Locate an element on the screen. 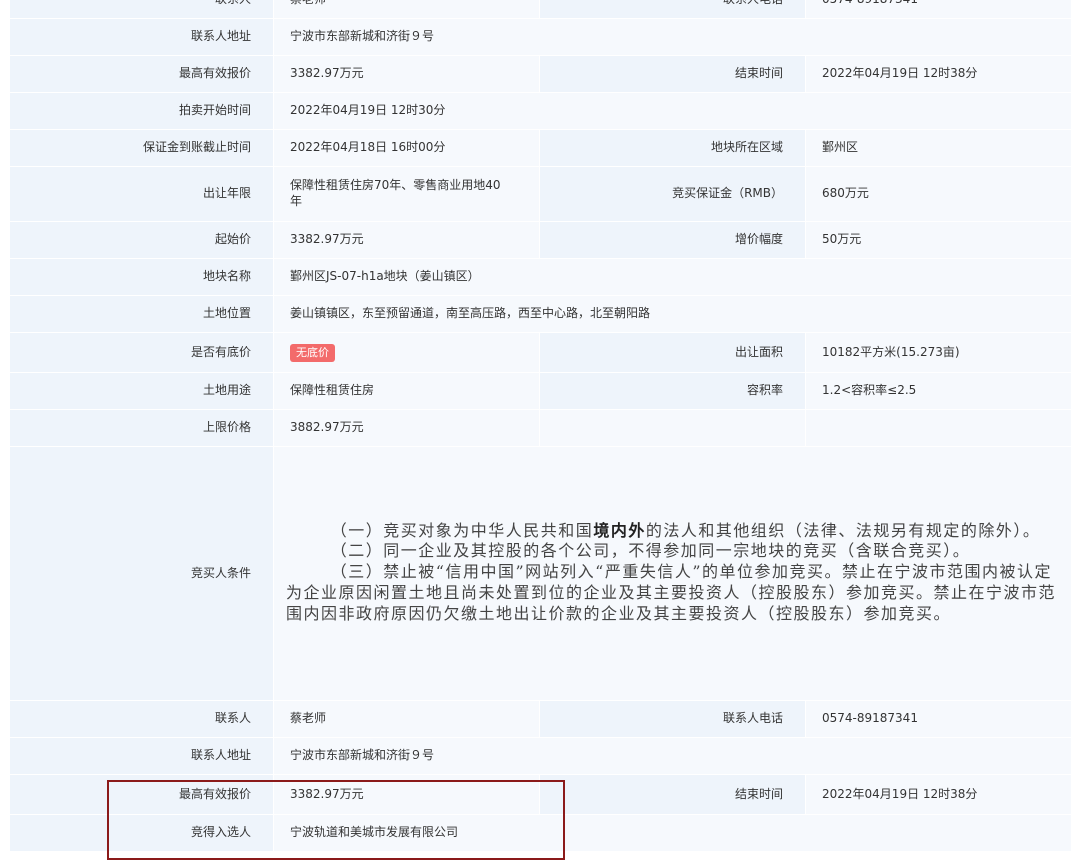  value-parcel-name: 鄞州区JS-07-h1a地块（姜山镇区） is located at coordinates (672, 277).